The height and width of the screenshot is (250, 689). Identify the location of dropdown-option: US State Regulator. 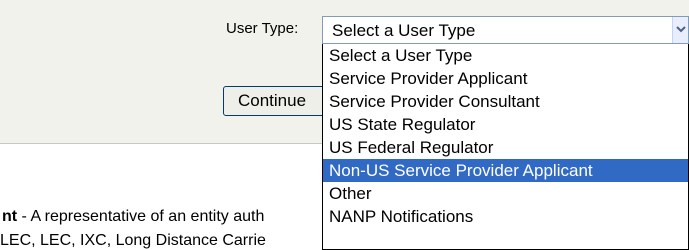
(505, 124).